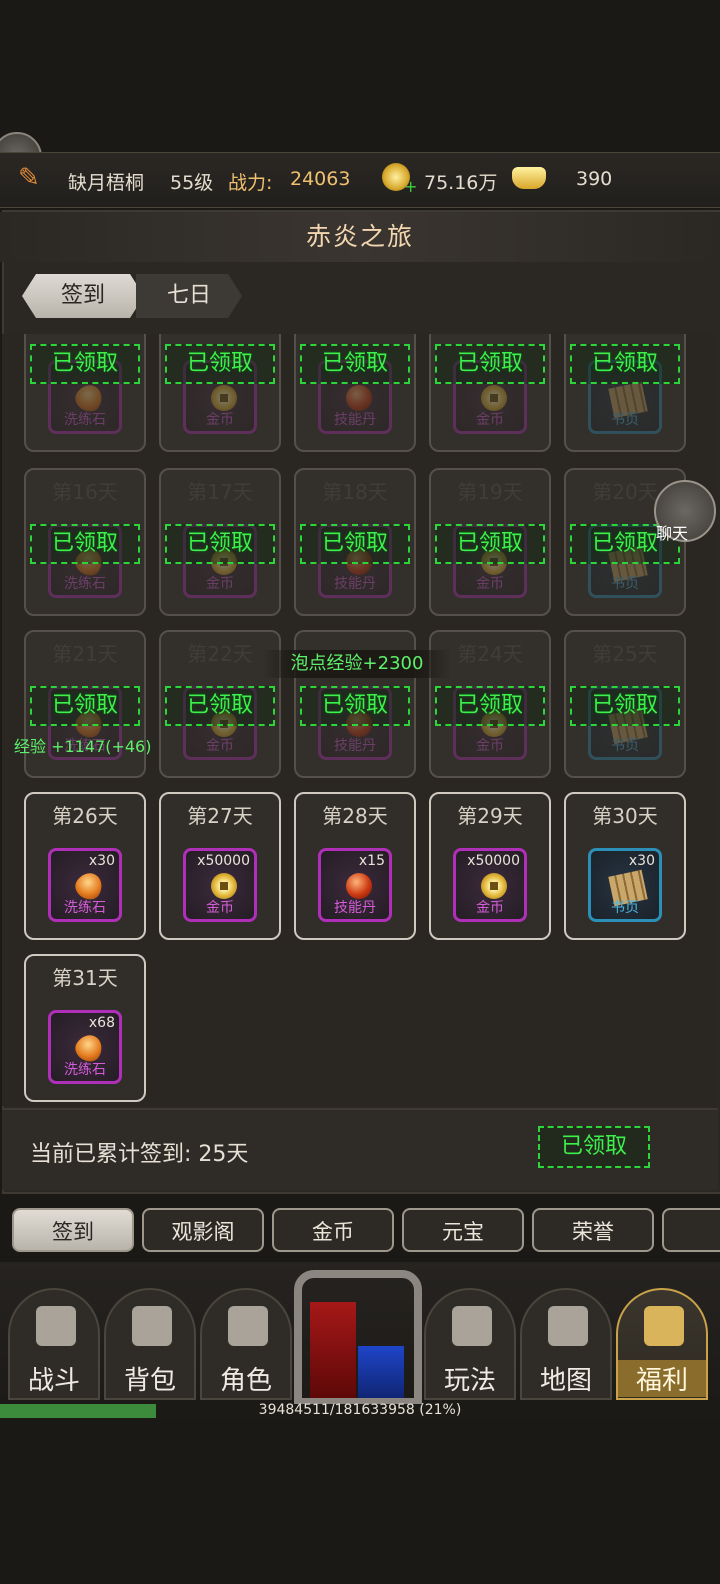  What do you see at coordinates (248, 1326) in the screenshot?
I see `character-icon` at bounding box center [248, 1326].